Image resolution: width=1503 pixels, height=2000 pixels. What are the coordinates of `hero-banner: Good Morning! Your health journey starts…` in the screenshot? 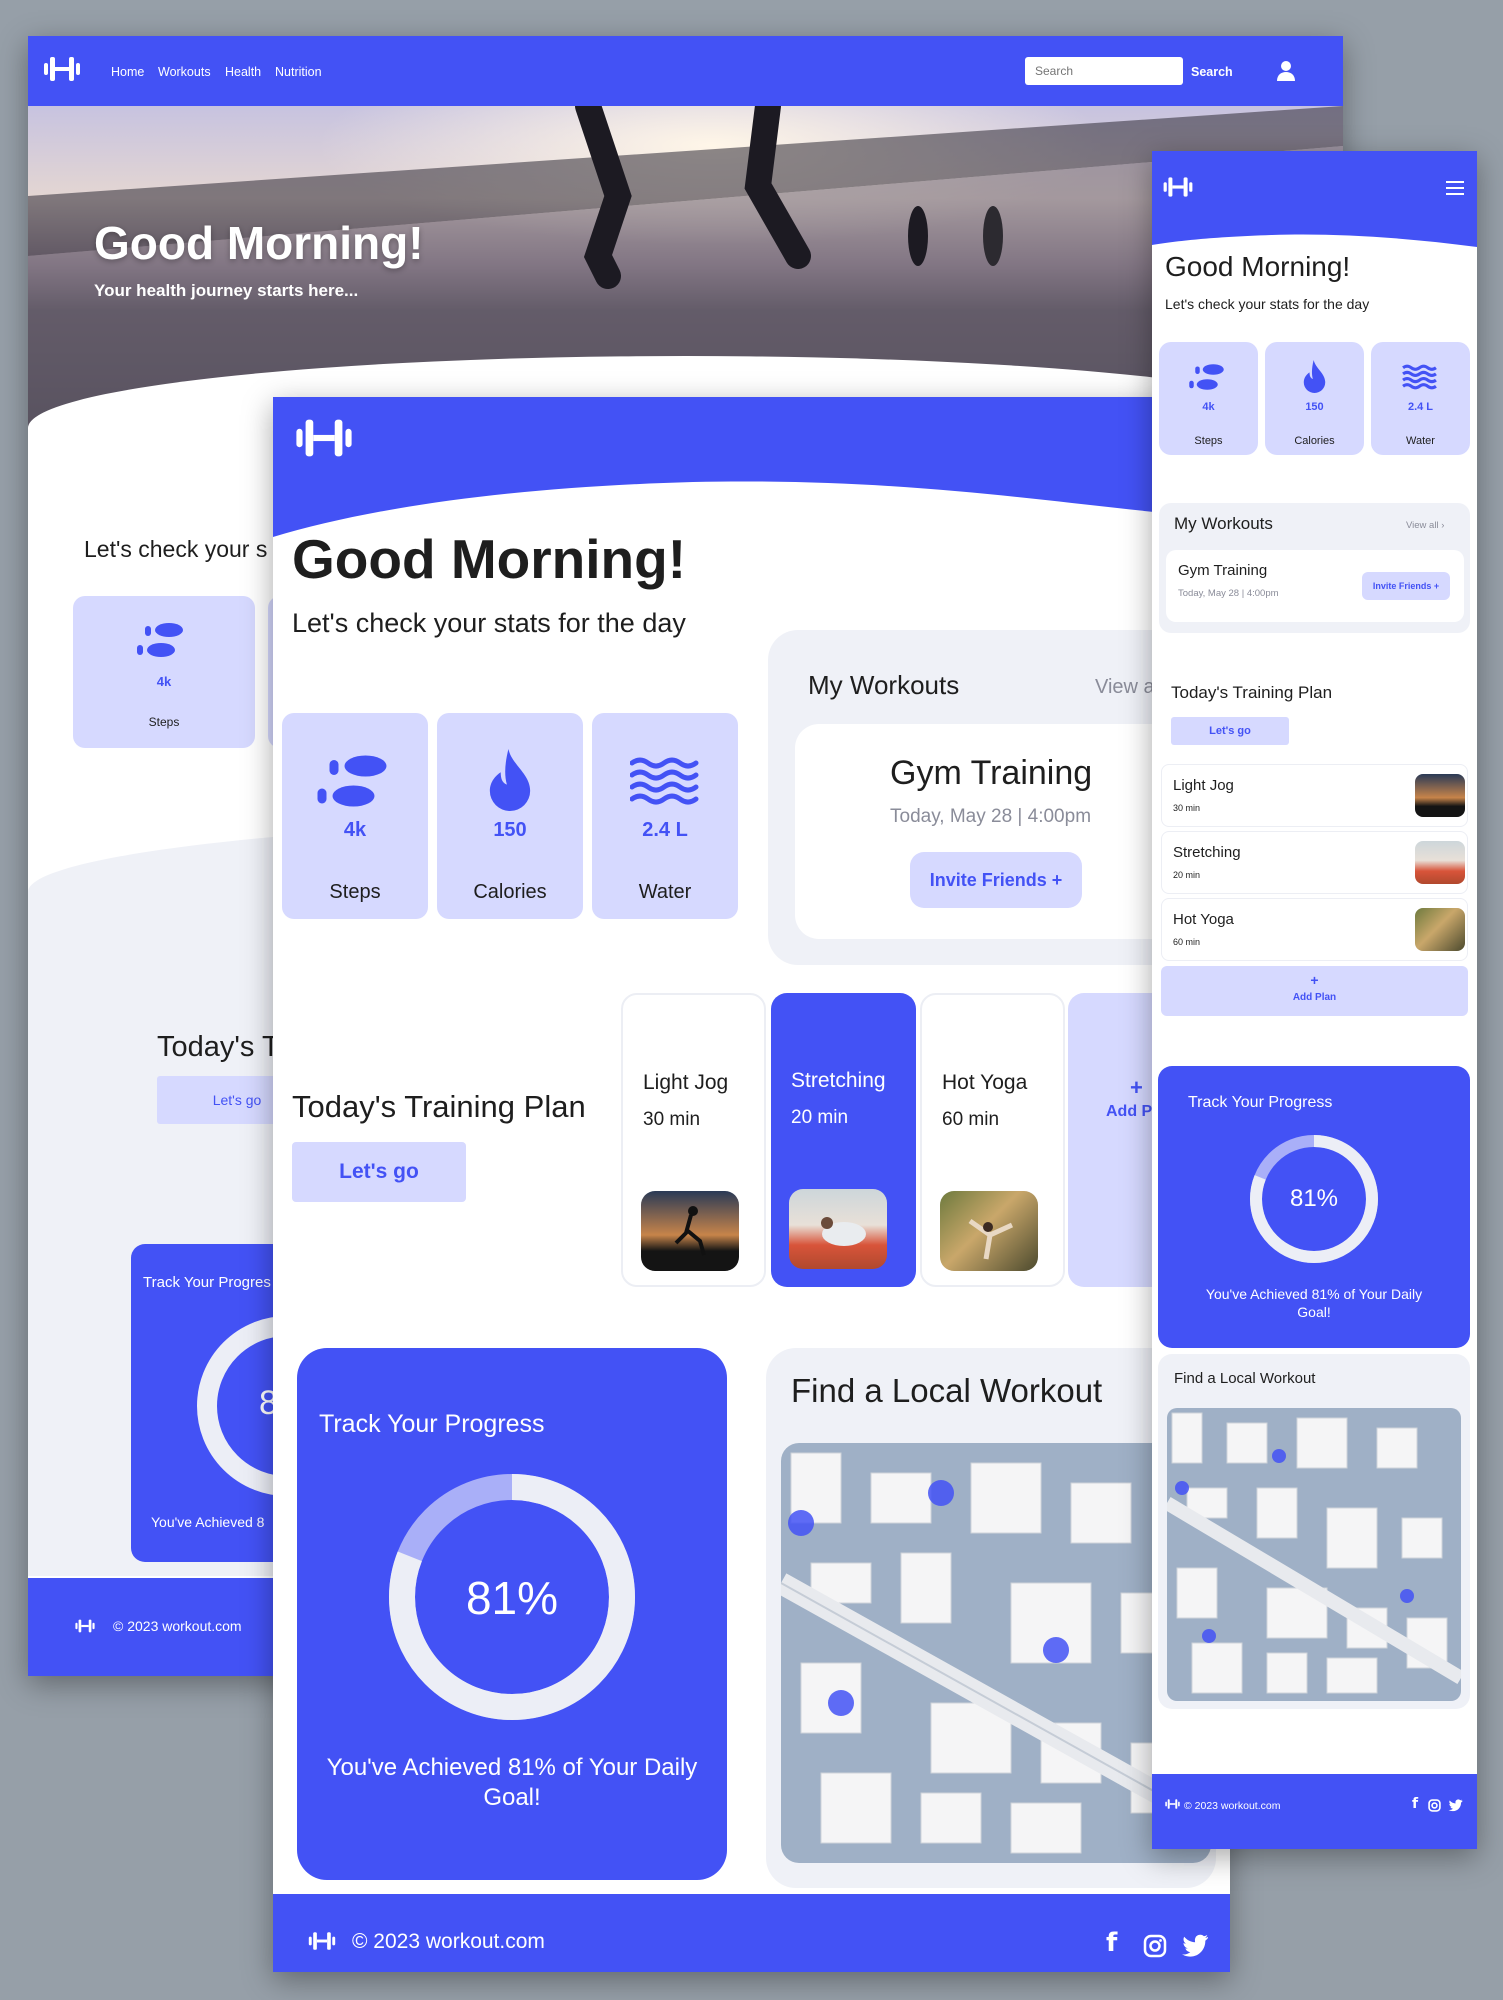 It's located at (685, 271).